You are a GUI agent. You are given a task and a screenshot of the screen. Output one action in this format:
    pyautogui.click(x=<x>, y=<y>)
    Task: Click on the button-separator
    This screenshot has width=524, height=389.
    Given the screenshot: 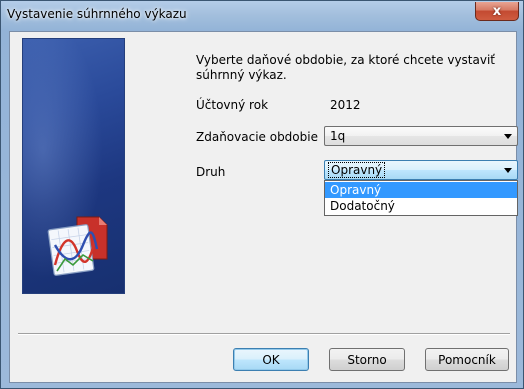 What is the action you would take?
    pyautogui.click(x=264, y=334)
    